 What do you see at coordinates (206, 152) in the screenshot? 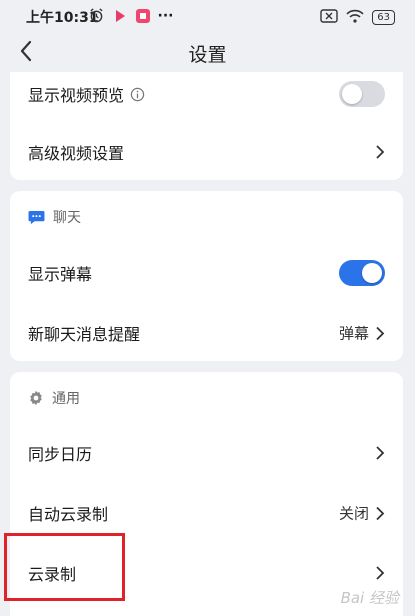
I see `advanced-video-settings-row: 高级视频设置` at bounding box center [206, 152].